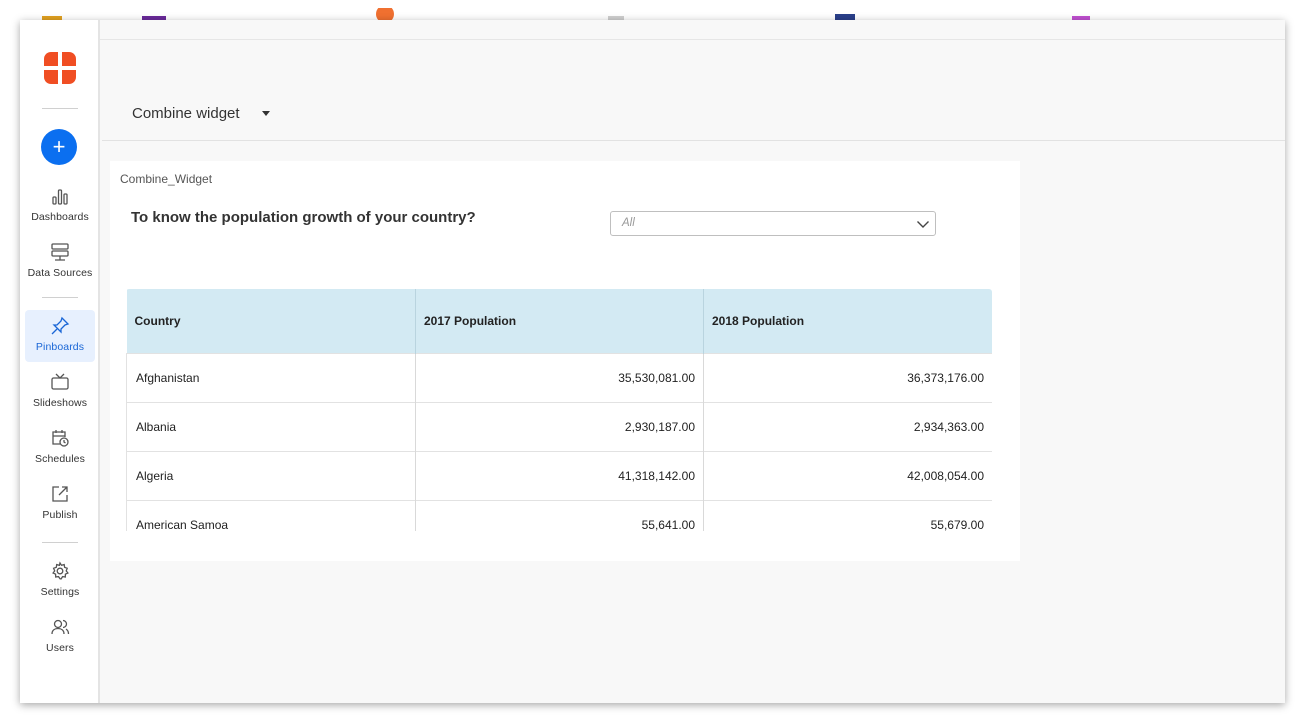 The height and width of the screenshot is (723, 1305). What do you see at coordinates (60, 581) in the screenshot?
I see `sidebar-item-settings: Settings` at bounding box center [60, 581].